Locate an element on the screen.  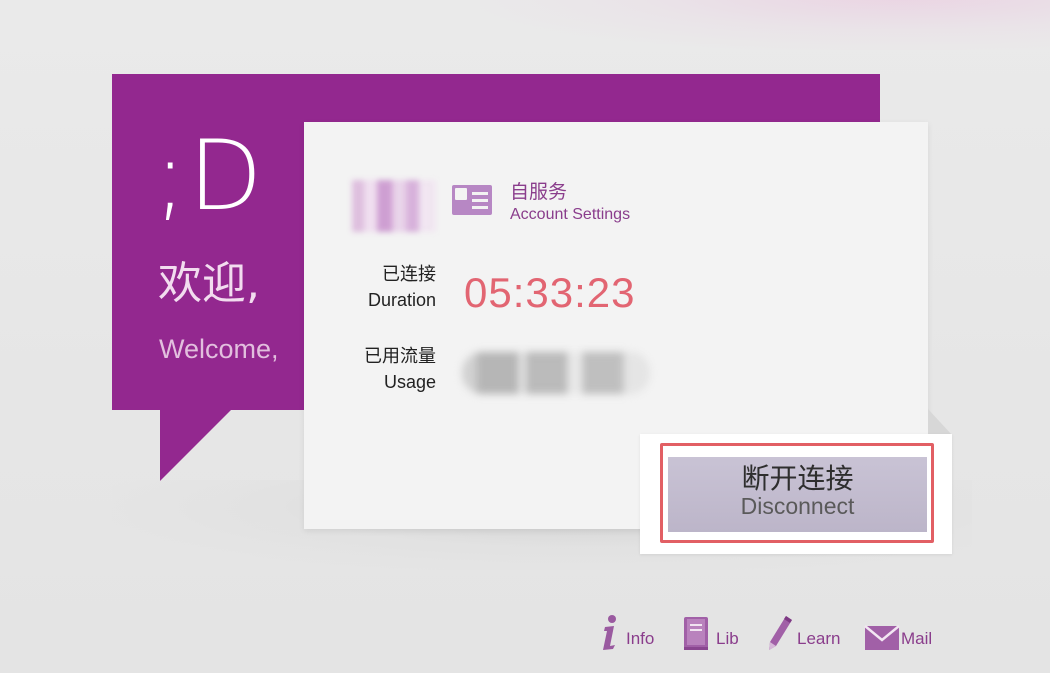
account-settings-link-en: Account Settings is located at coordinates (570, 215).